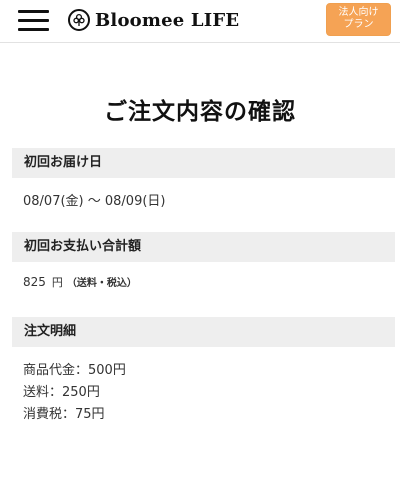 This screenshot has height=480, width=400. What do you see at coordinates (57, 282) in the screenshot?
I see `amount-unit: 円` at bounding box center [57, 282].